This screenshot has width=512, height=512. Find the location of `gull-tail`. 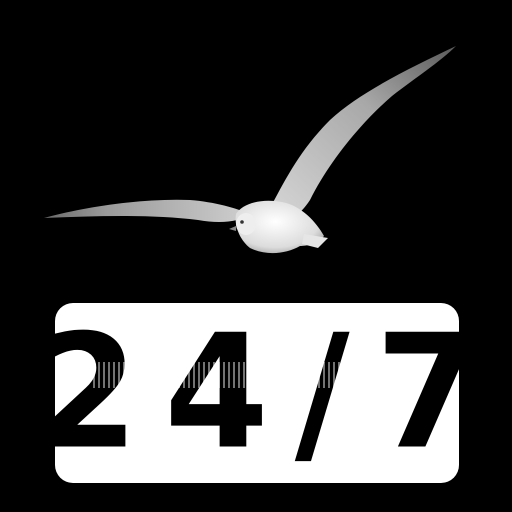

gull-tail is located at coordinates (315, 241).